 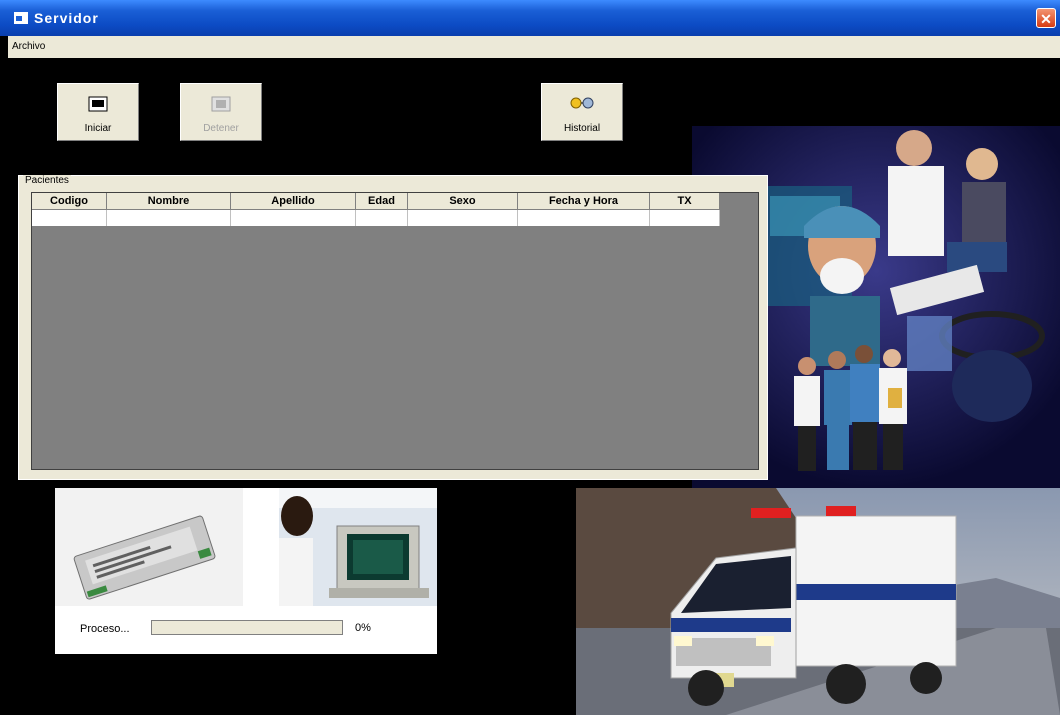 What do you see at coordinates (818, 601) in the screenshot?
I see `ambulance-image` at bounding box center [818, 601].